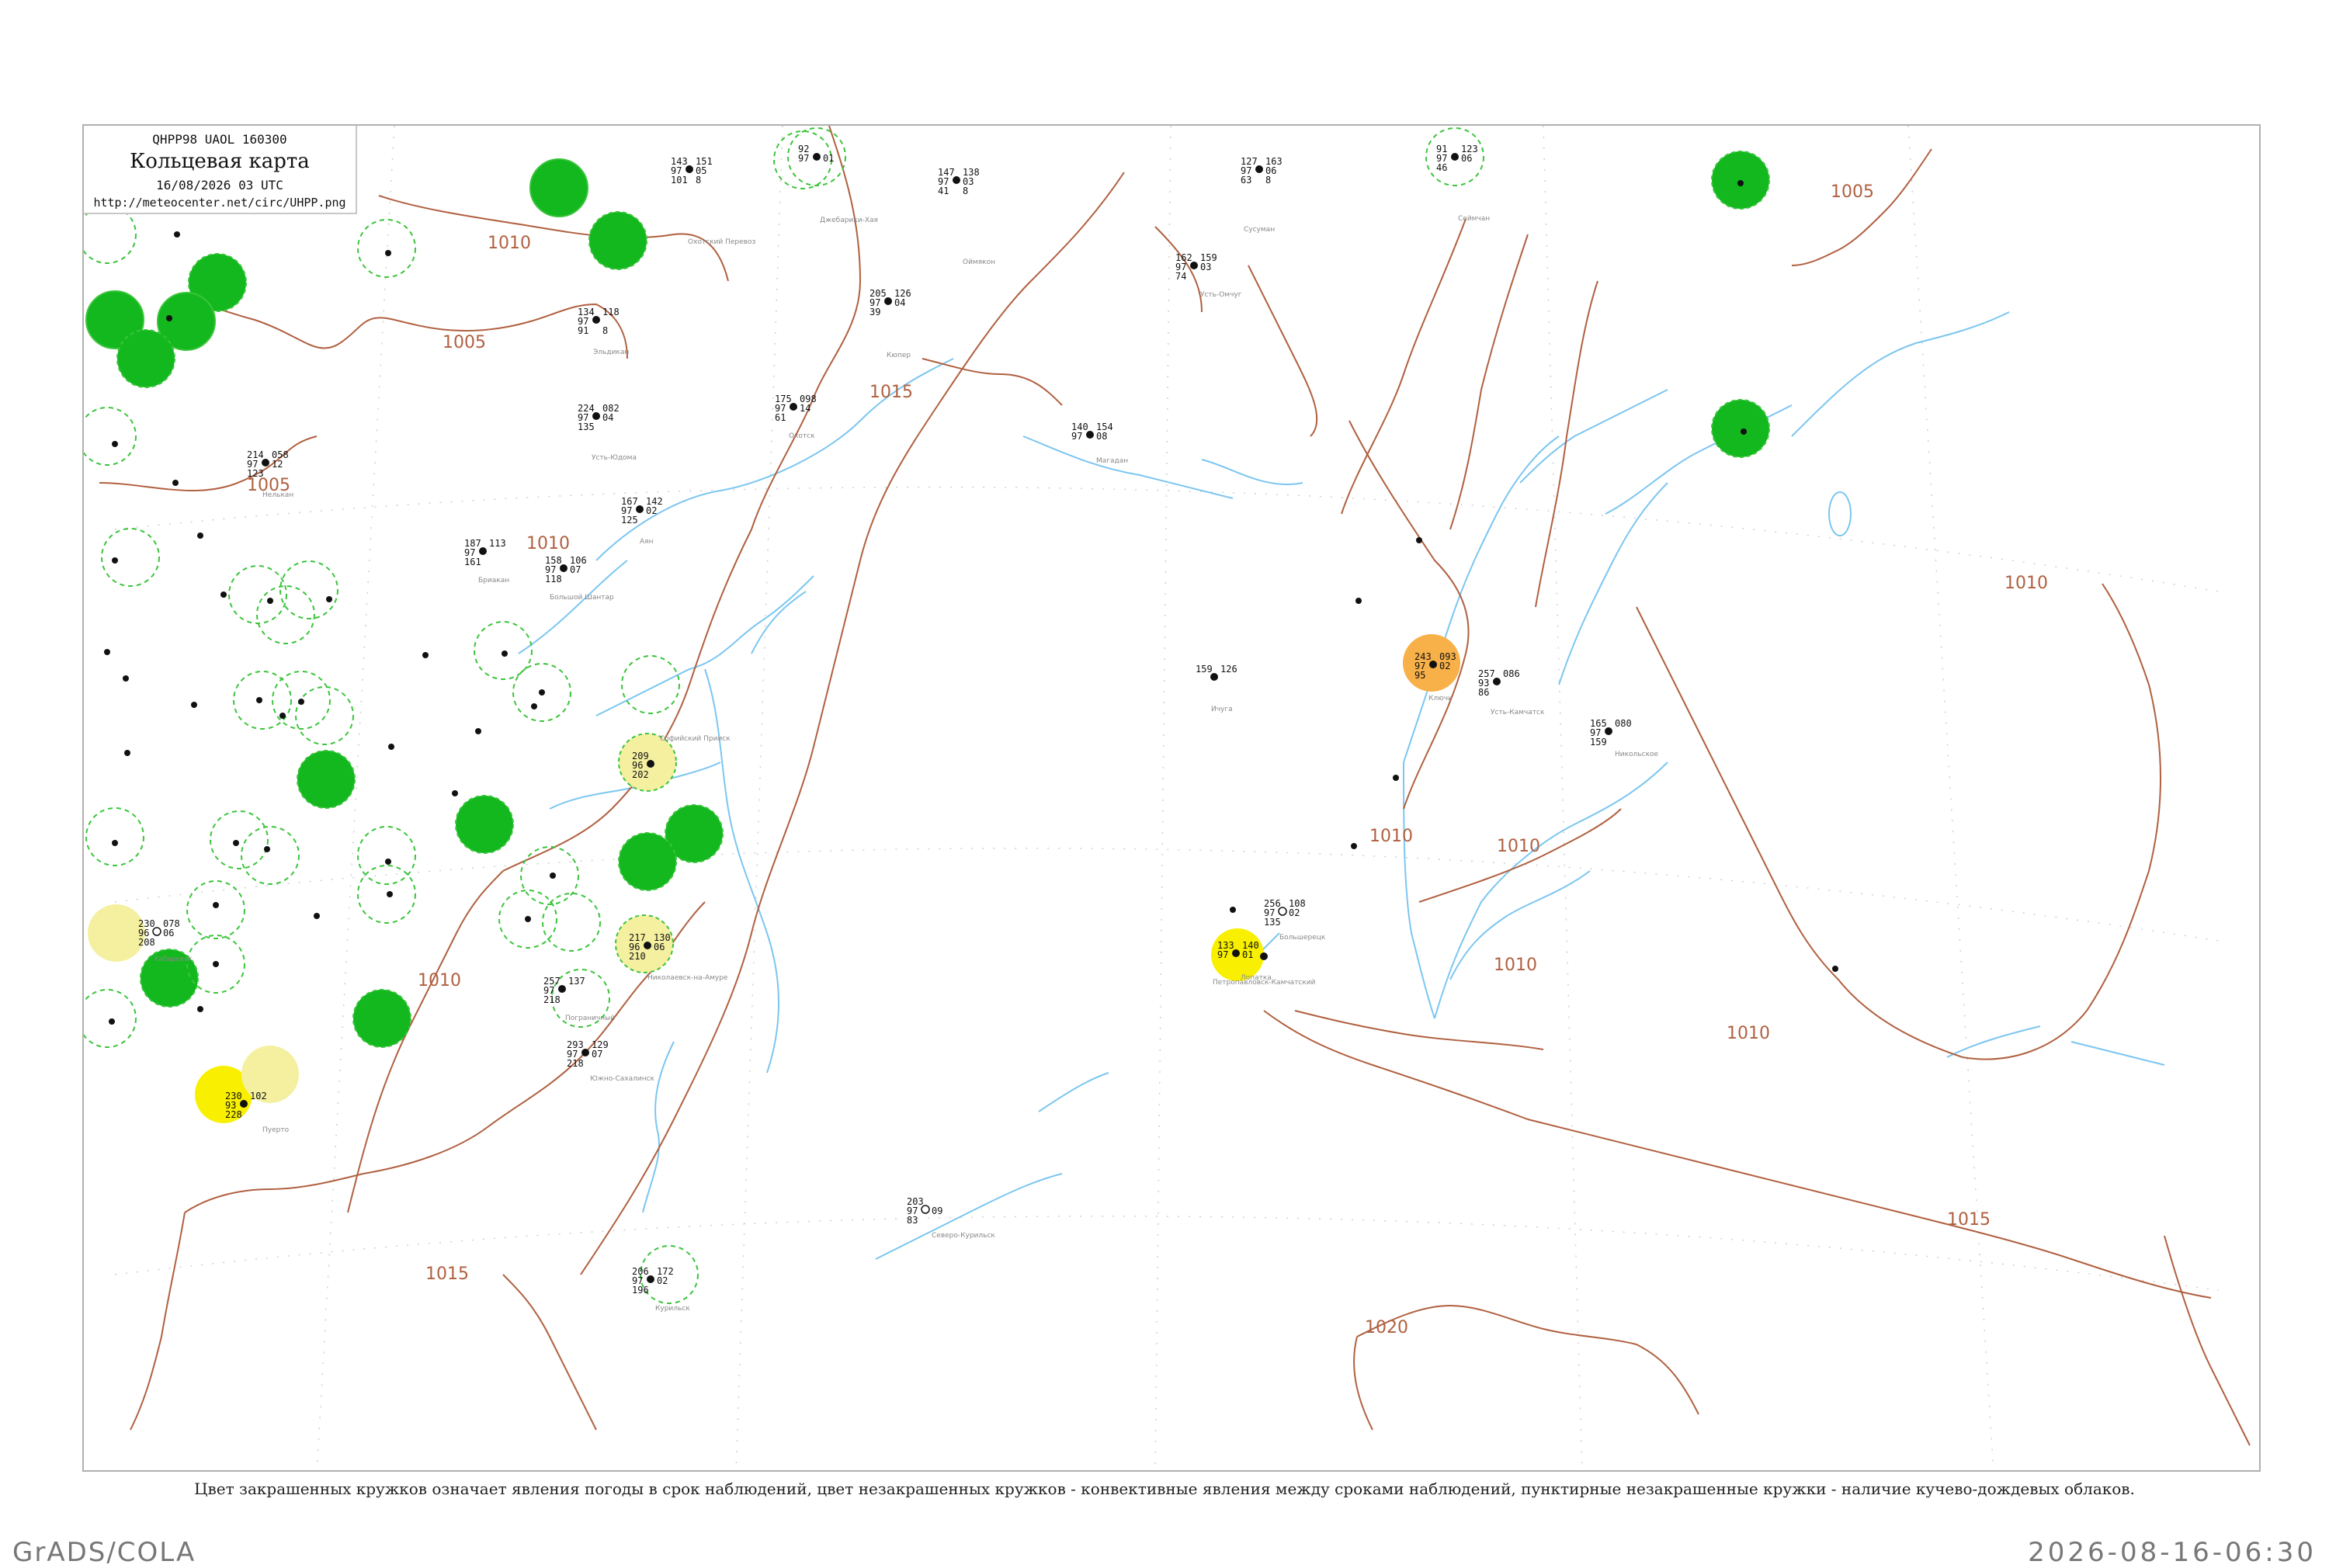 This screenshot has width=2329, height=1568. What do you see at coordinates (472, 562) in the screenshot?
I see `svg-text: 161` at bounding box center [472, 562].